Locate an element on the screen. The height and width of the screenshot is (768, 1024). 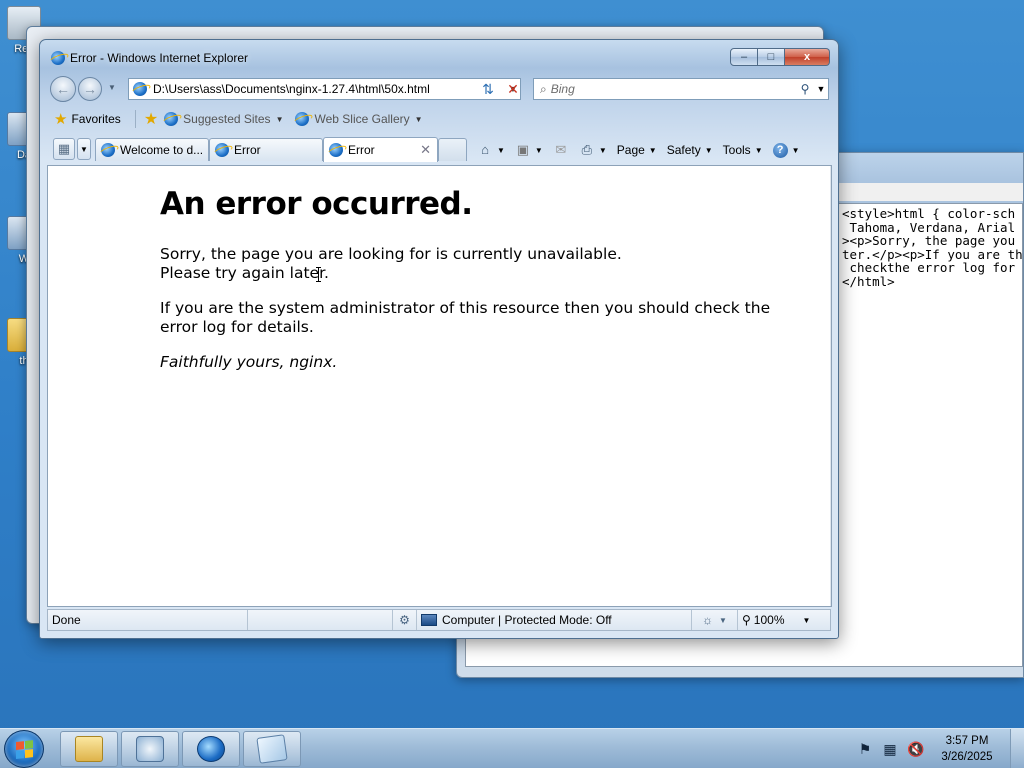
search-options-dropdown: ▼ is located at coordinates (821, 89).